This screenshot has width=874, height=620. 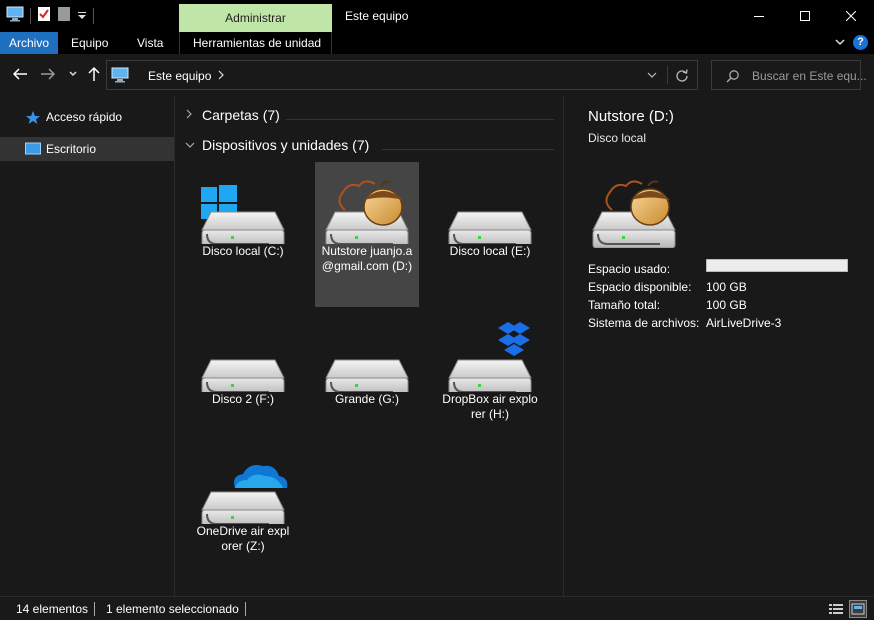 What do you see at coordinates (242, 399) in the screenshot?
I see `drive-label: Disco 2 (F:)` at bounding box center [242, 399].